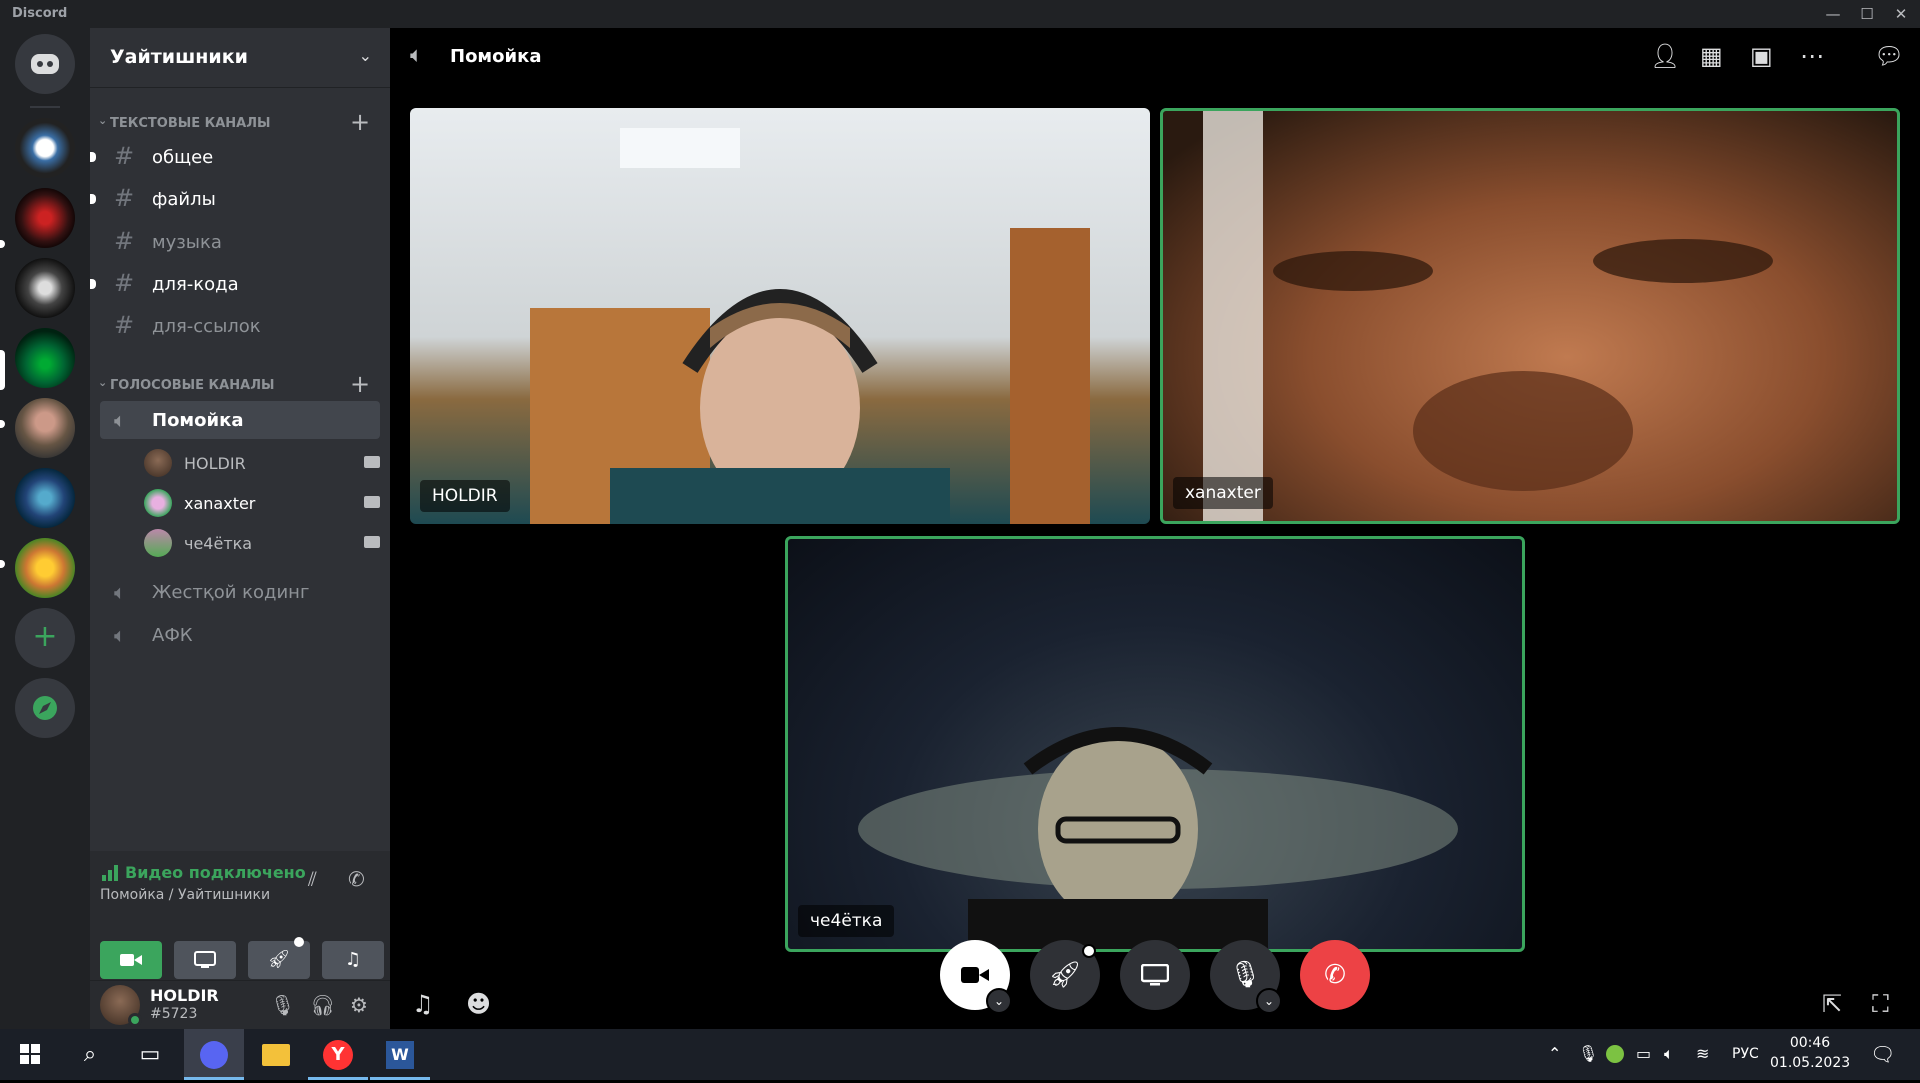  Describe the element at coordinates (1810, 1063) in the screenshot. I see `clock-date: 01.05.2023` at that location.